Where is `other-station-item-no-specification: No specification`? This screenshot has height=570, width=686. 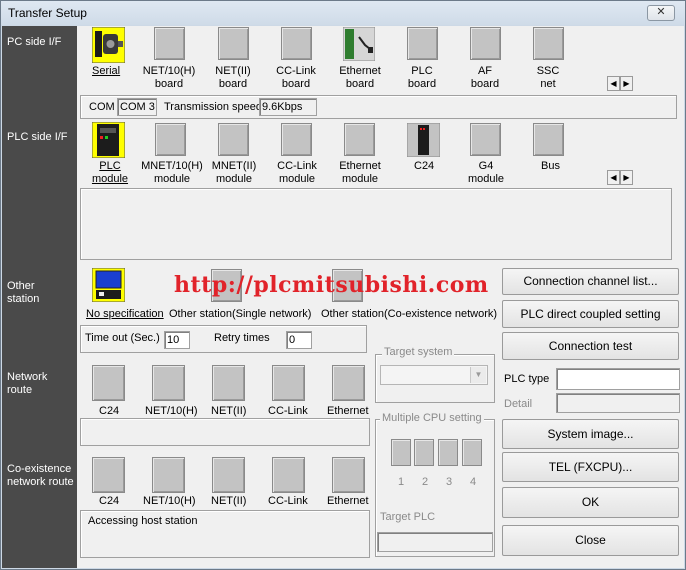
other-station-item-no-specification: No specification is located at coordinates (126, 294).